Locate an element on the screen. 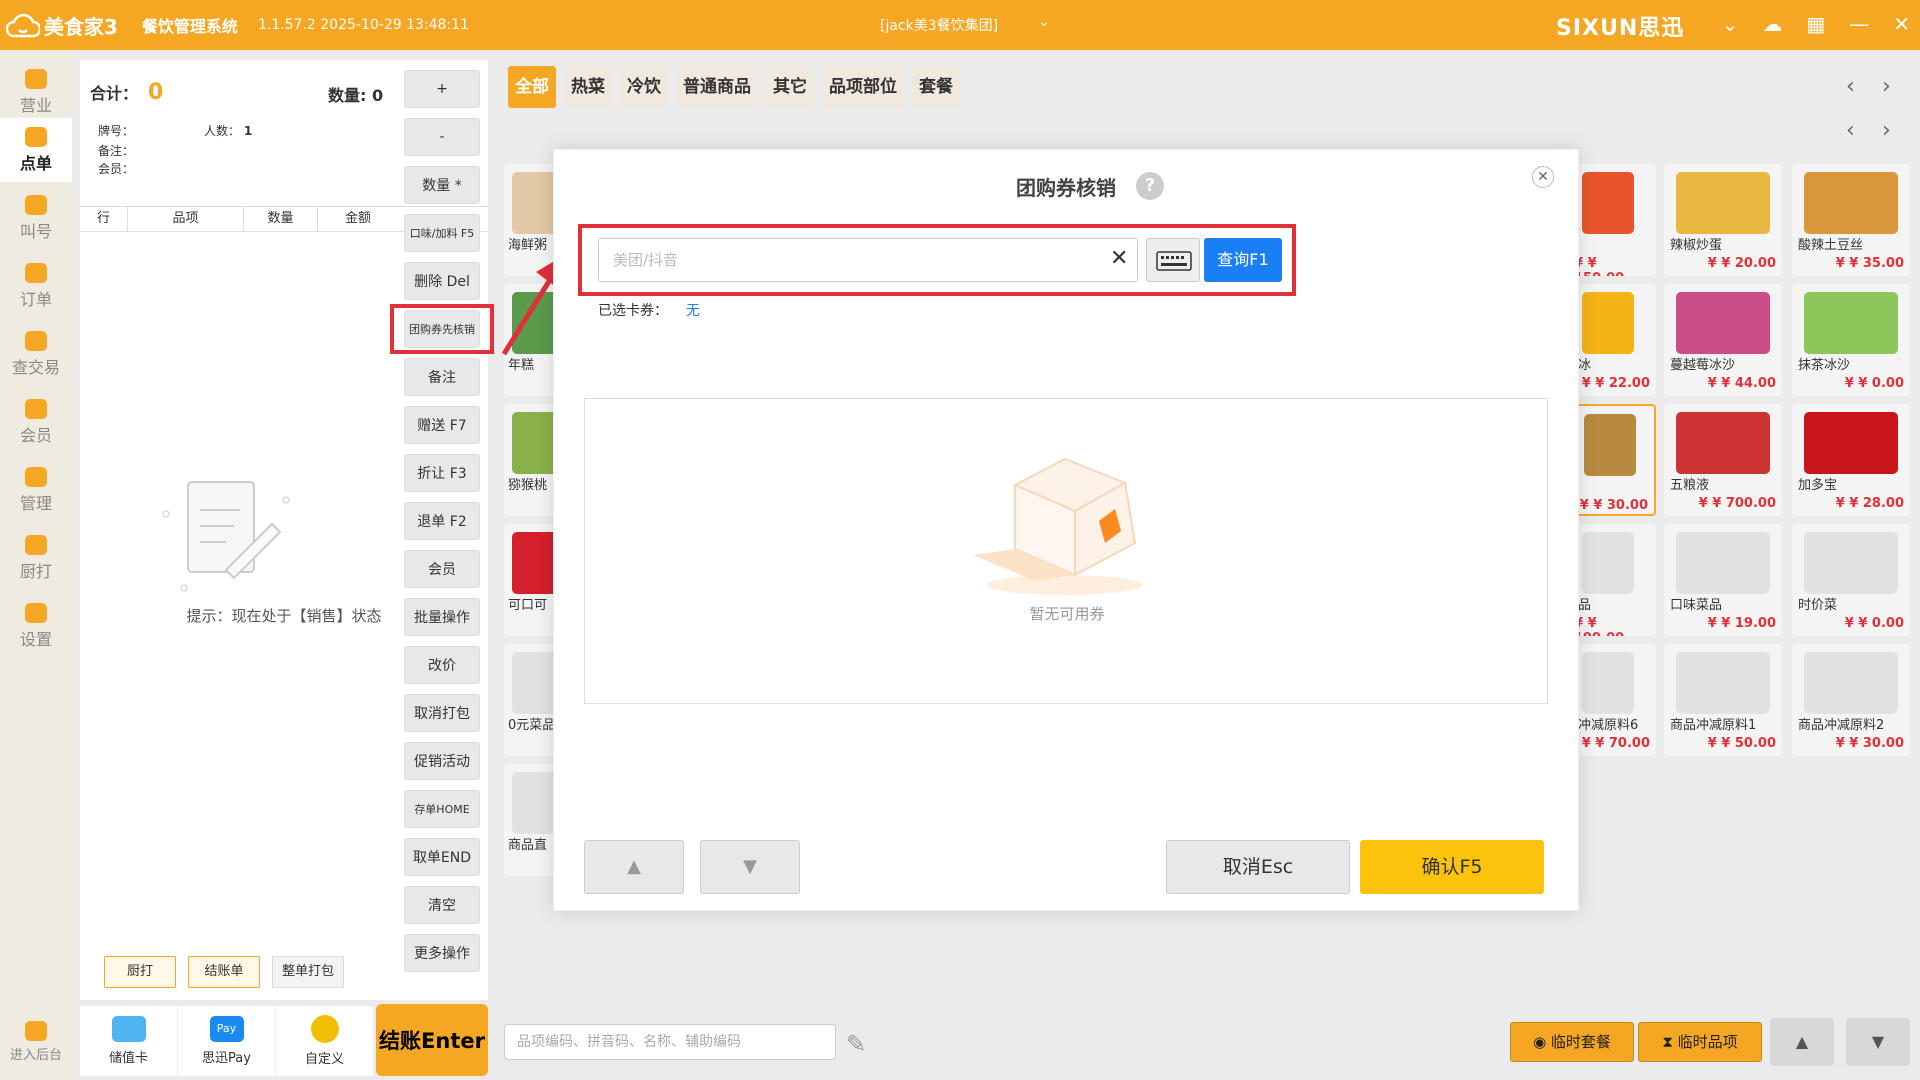 The width and height of the screenshot is (1920, 1080). nav-item-manage: 管理 is located at coordinates (36, 490).